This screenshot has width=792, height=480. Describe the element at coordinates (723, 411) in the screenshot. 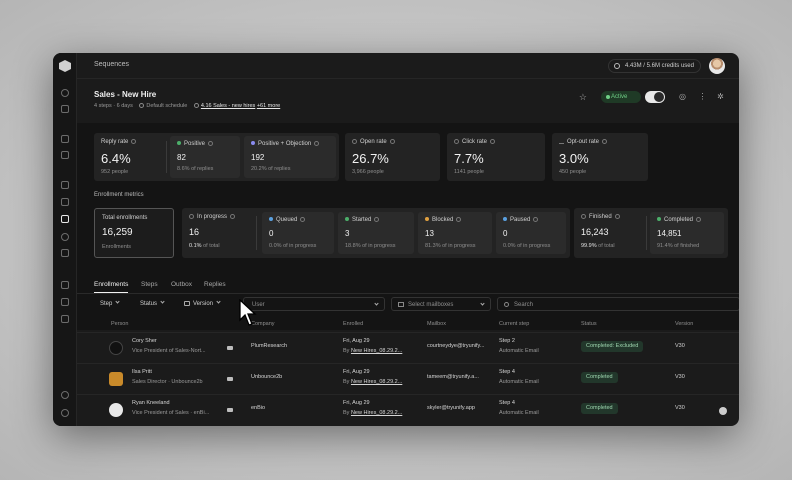

I see `help-bubble-icon` at that location.